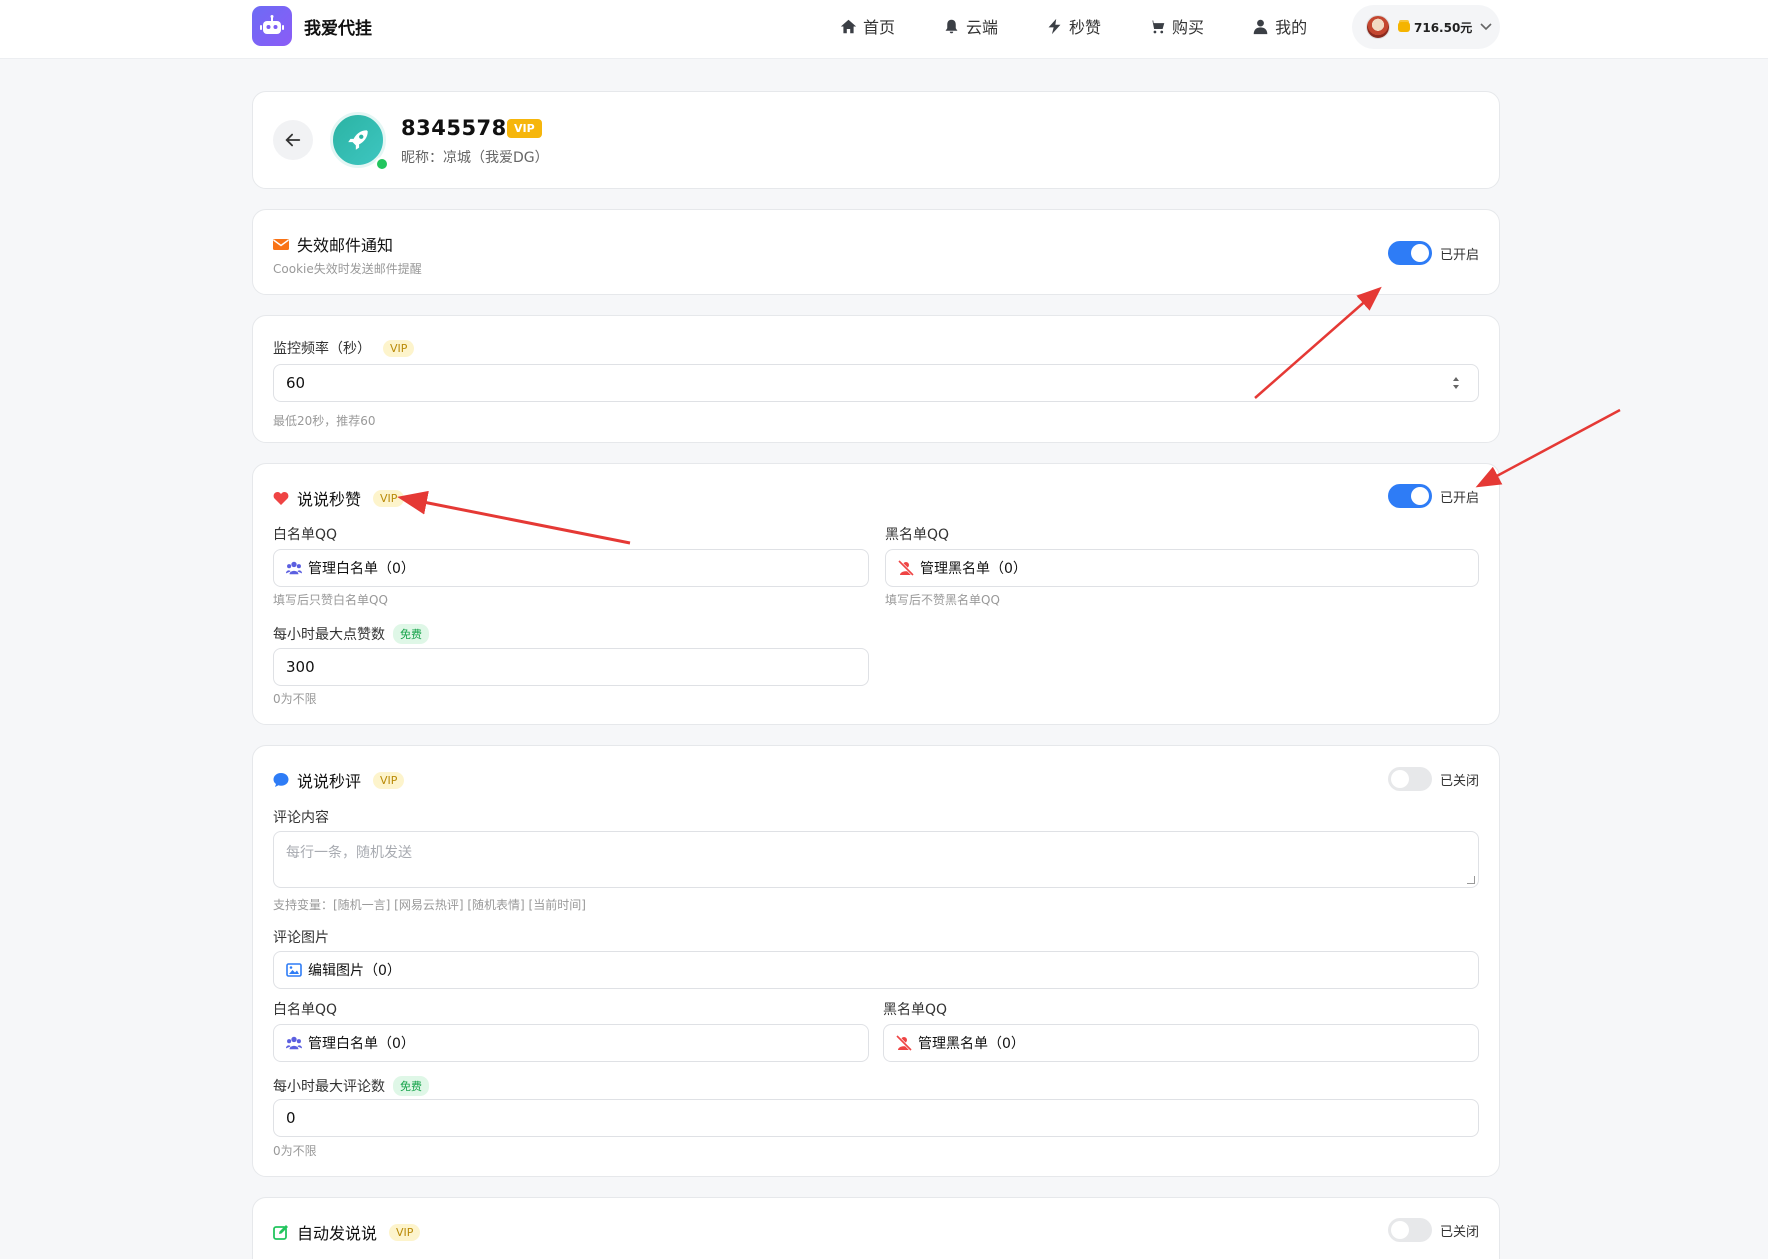  I want to click on comment-toggle: 已关闭, so click(1433, 779).